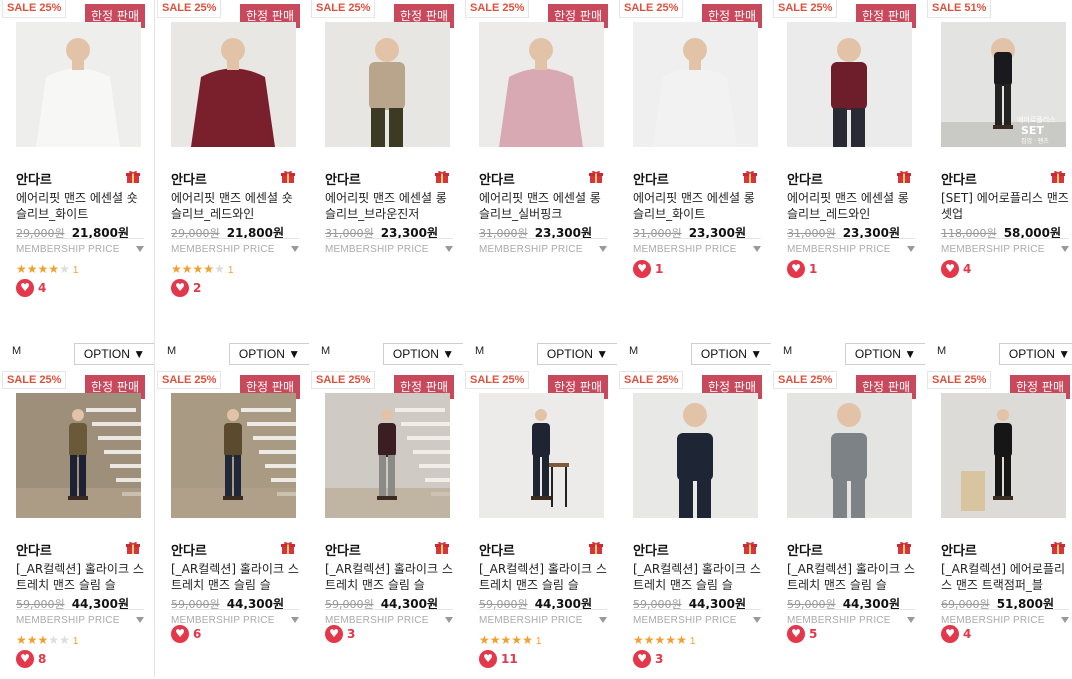  Describe the element at coordinates (802, 633) in the screenshot. I see `like-button: ♥ 5` at that location.